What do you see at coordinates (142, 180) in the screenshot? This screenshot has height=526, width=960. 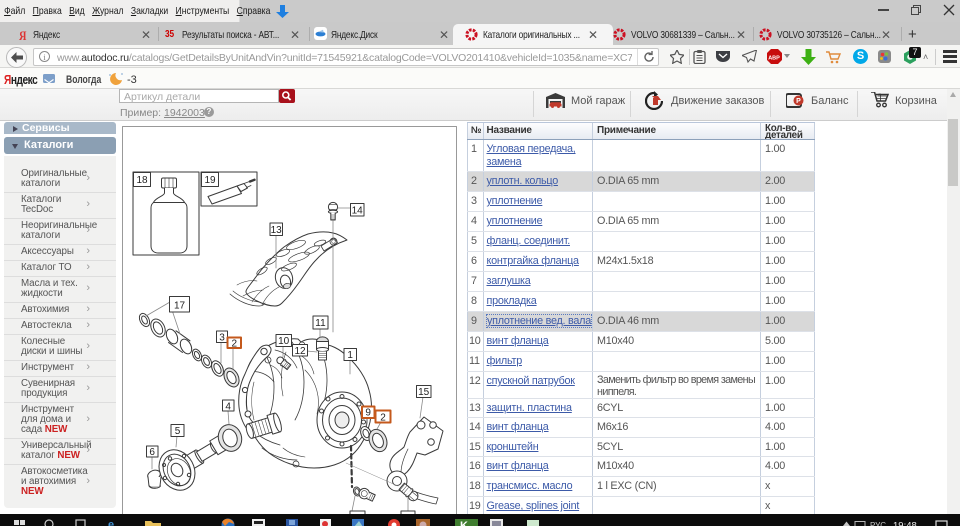 I see `svg-text: 18` at bounding box center [142, 180].